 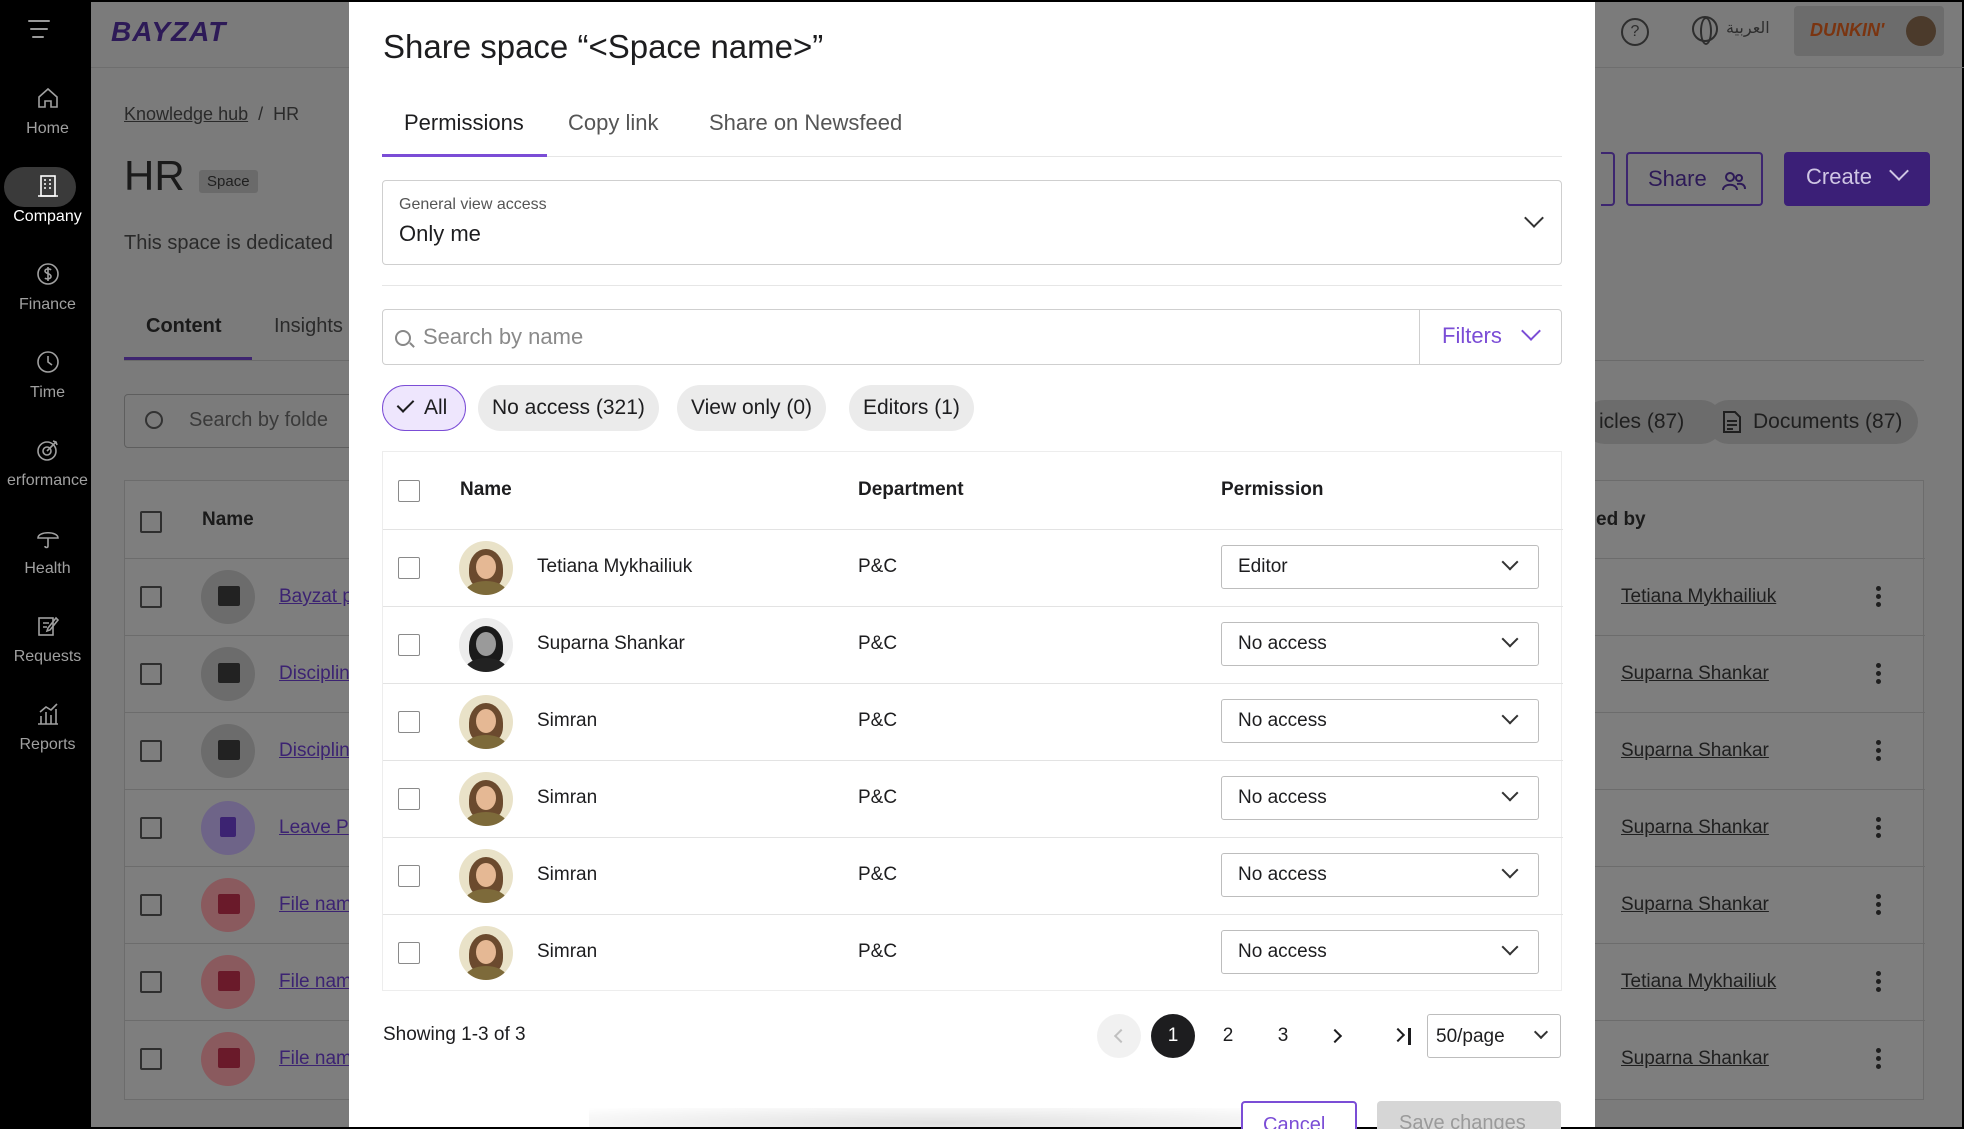 What do you see at coordinates (47, 216) in the screenshot?
I see `sidebar-item-label: Company` at bounding box center [47, 216].